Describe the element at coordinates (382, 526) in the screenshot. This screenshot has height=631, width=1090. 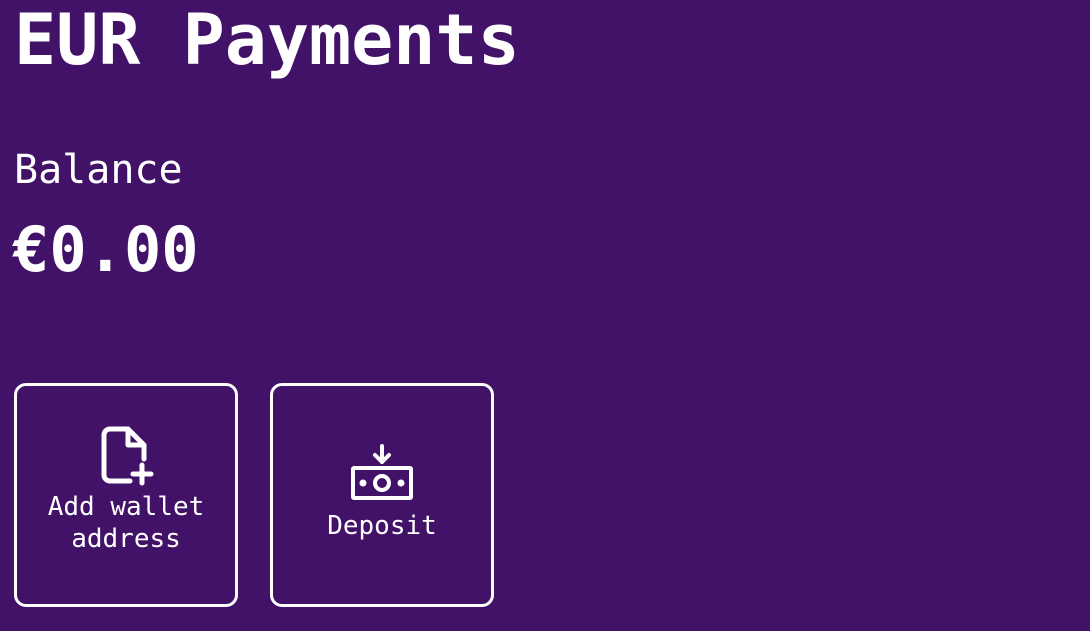
I see `deposit-label: Deposit` at that location.